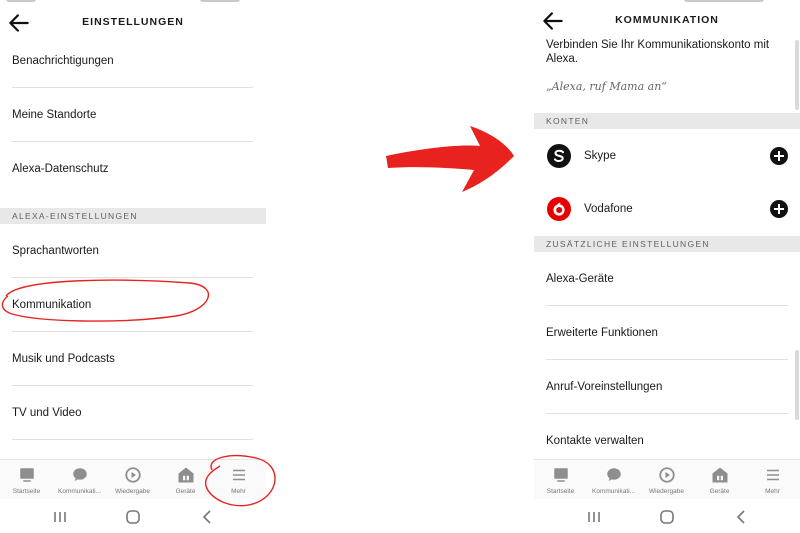 This screenshot has width=800, height=533. Describe the element at coordinates (667, 333) in the screenshot. I see `settings-item-advanced-features: Erweiterte Funktionen` at that location.